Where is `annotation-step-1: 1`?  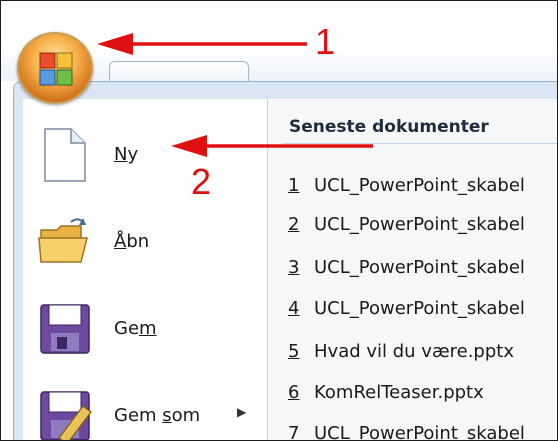
annotation-step-1: 1 is located at coordinates (325, 41).